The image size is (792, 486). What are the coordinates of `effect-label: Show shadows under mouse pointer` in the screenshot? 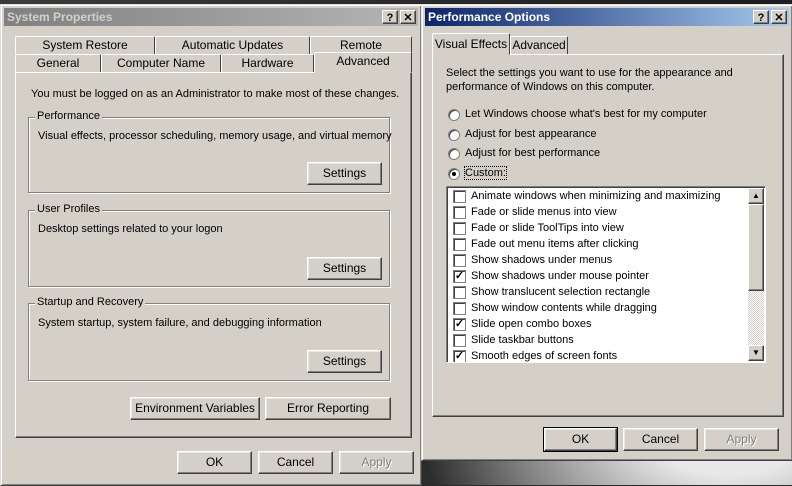 It's located at (560, 276).